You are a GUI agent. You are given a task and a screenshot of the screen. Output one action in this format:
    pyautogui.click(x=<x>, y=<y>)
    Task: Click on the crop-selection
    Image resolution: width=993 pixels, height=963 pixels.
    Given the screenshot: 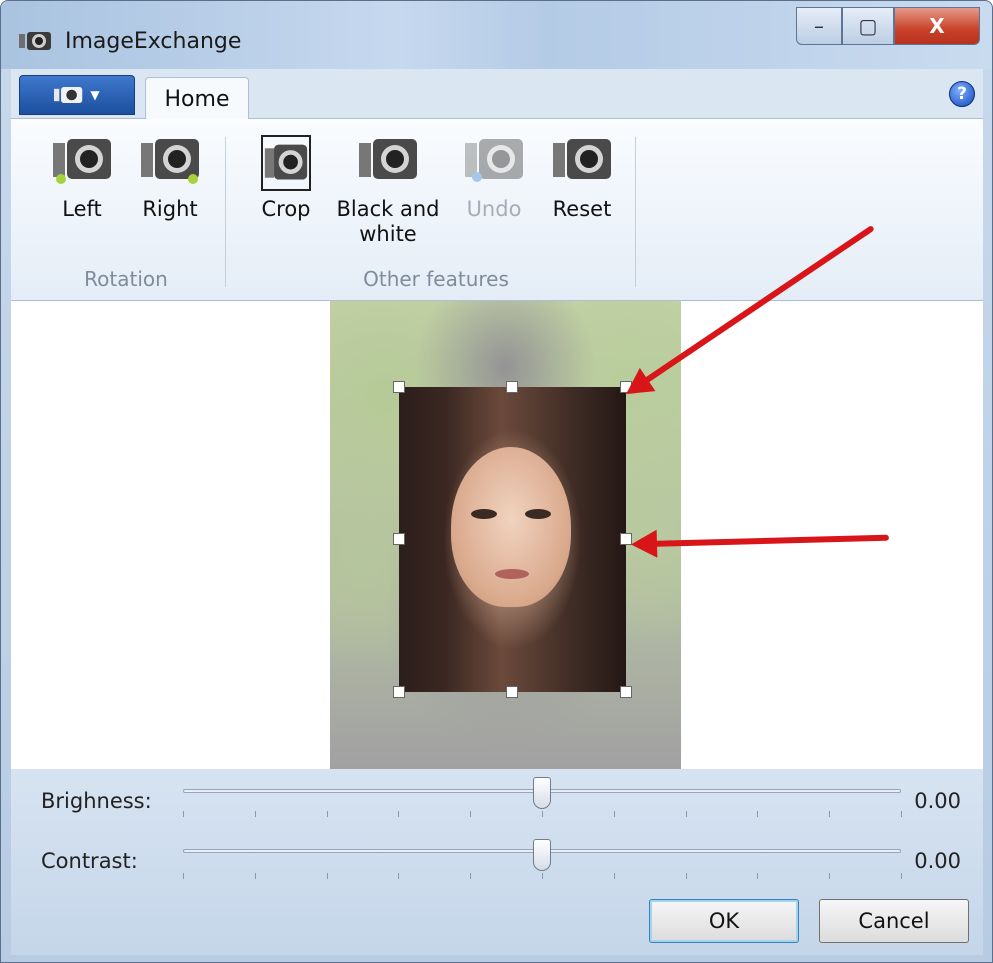 What is the action you would take?
    pyautogui.click(x=512, y=539)
    